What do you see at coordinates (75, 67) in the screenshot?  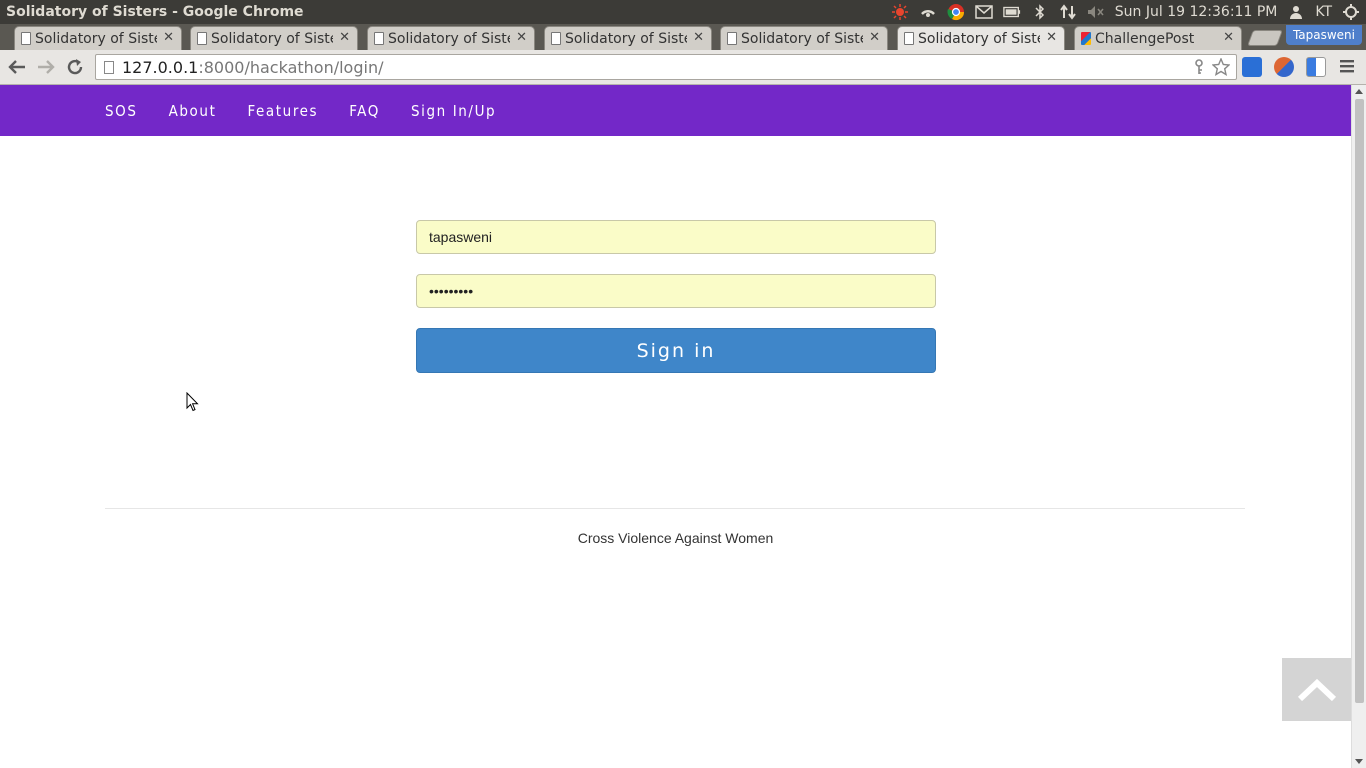 I see `reload-icon` at bounding box center [75, 67].